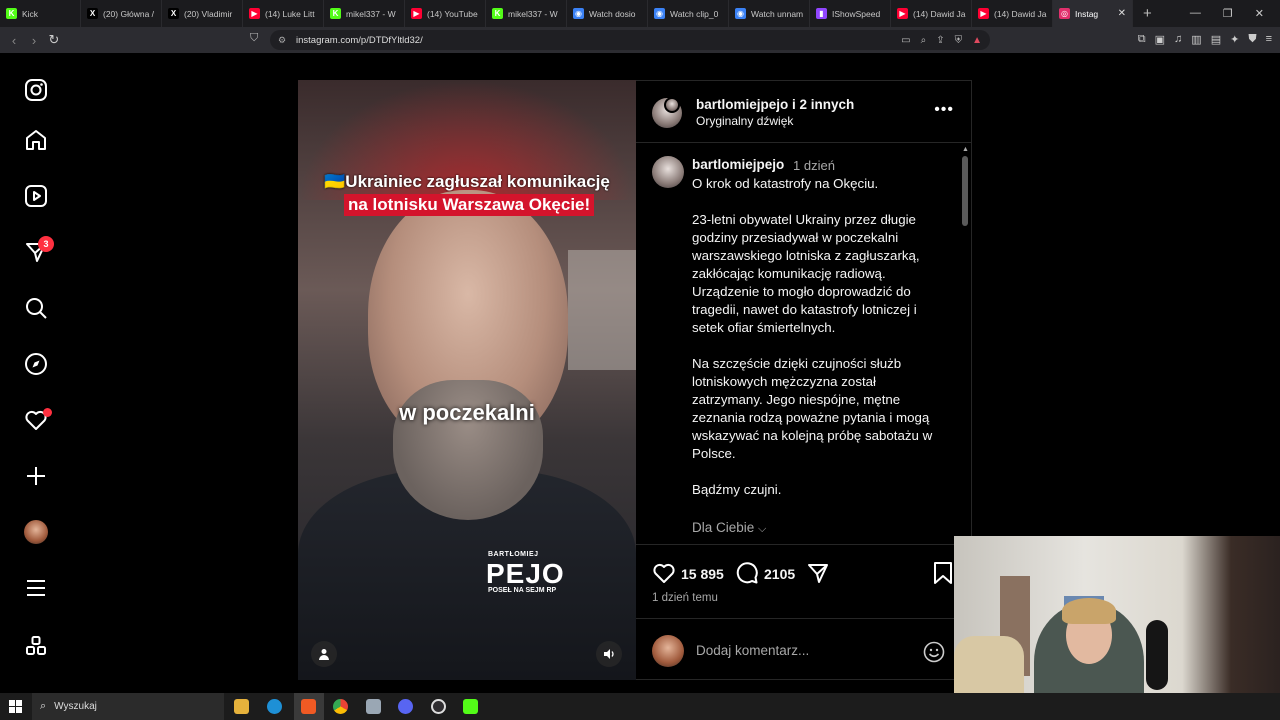 The width and height of the screenshot is (1280, 720). I want to click on url-actions: ▭ ⌕ ⇪ ⛨ ▲, so click(941, 40).